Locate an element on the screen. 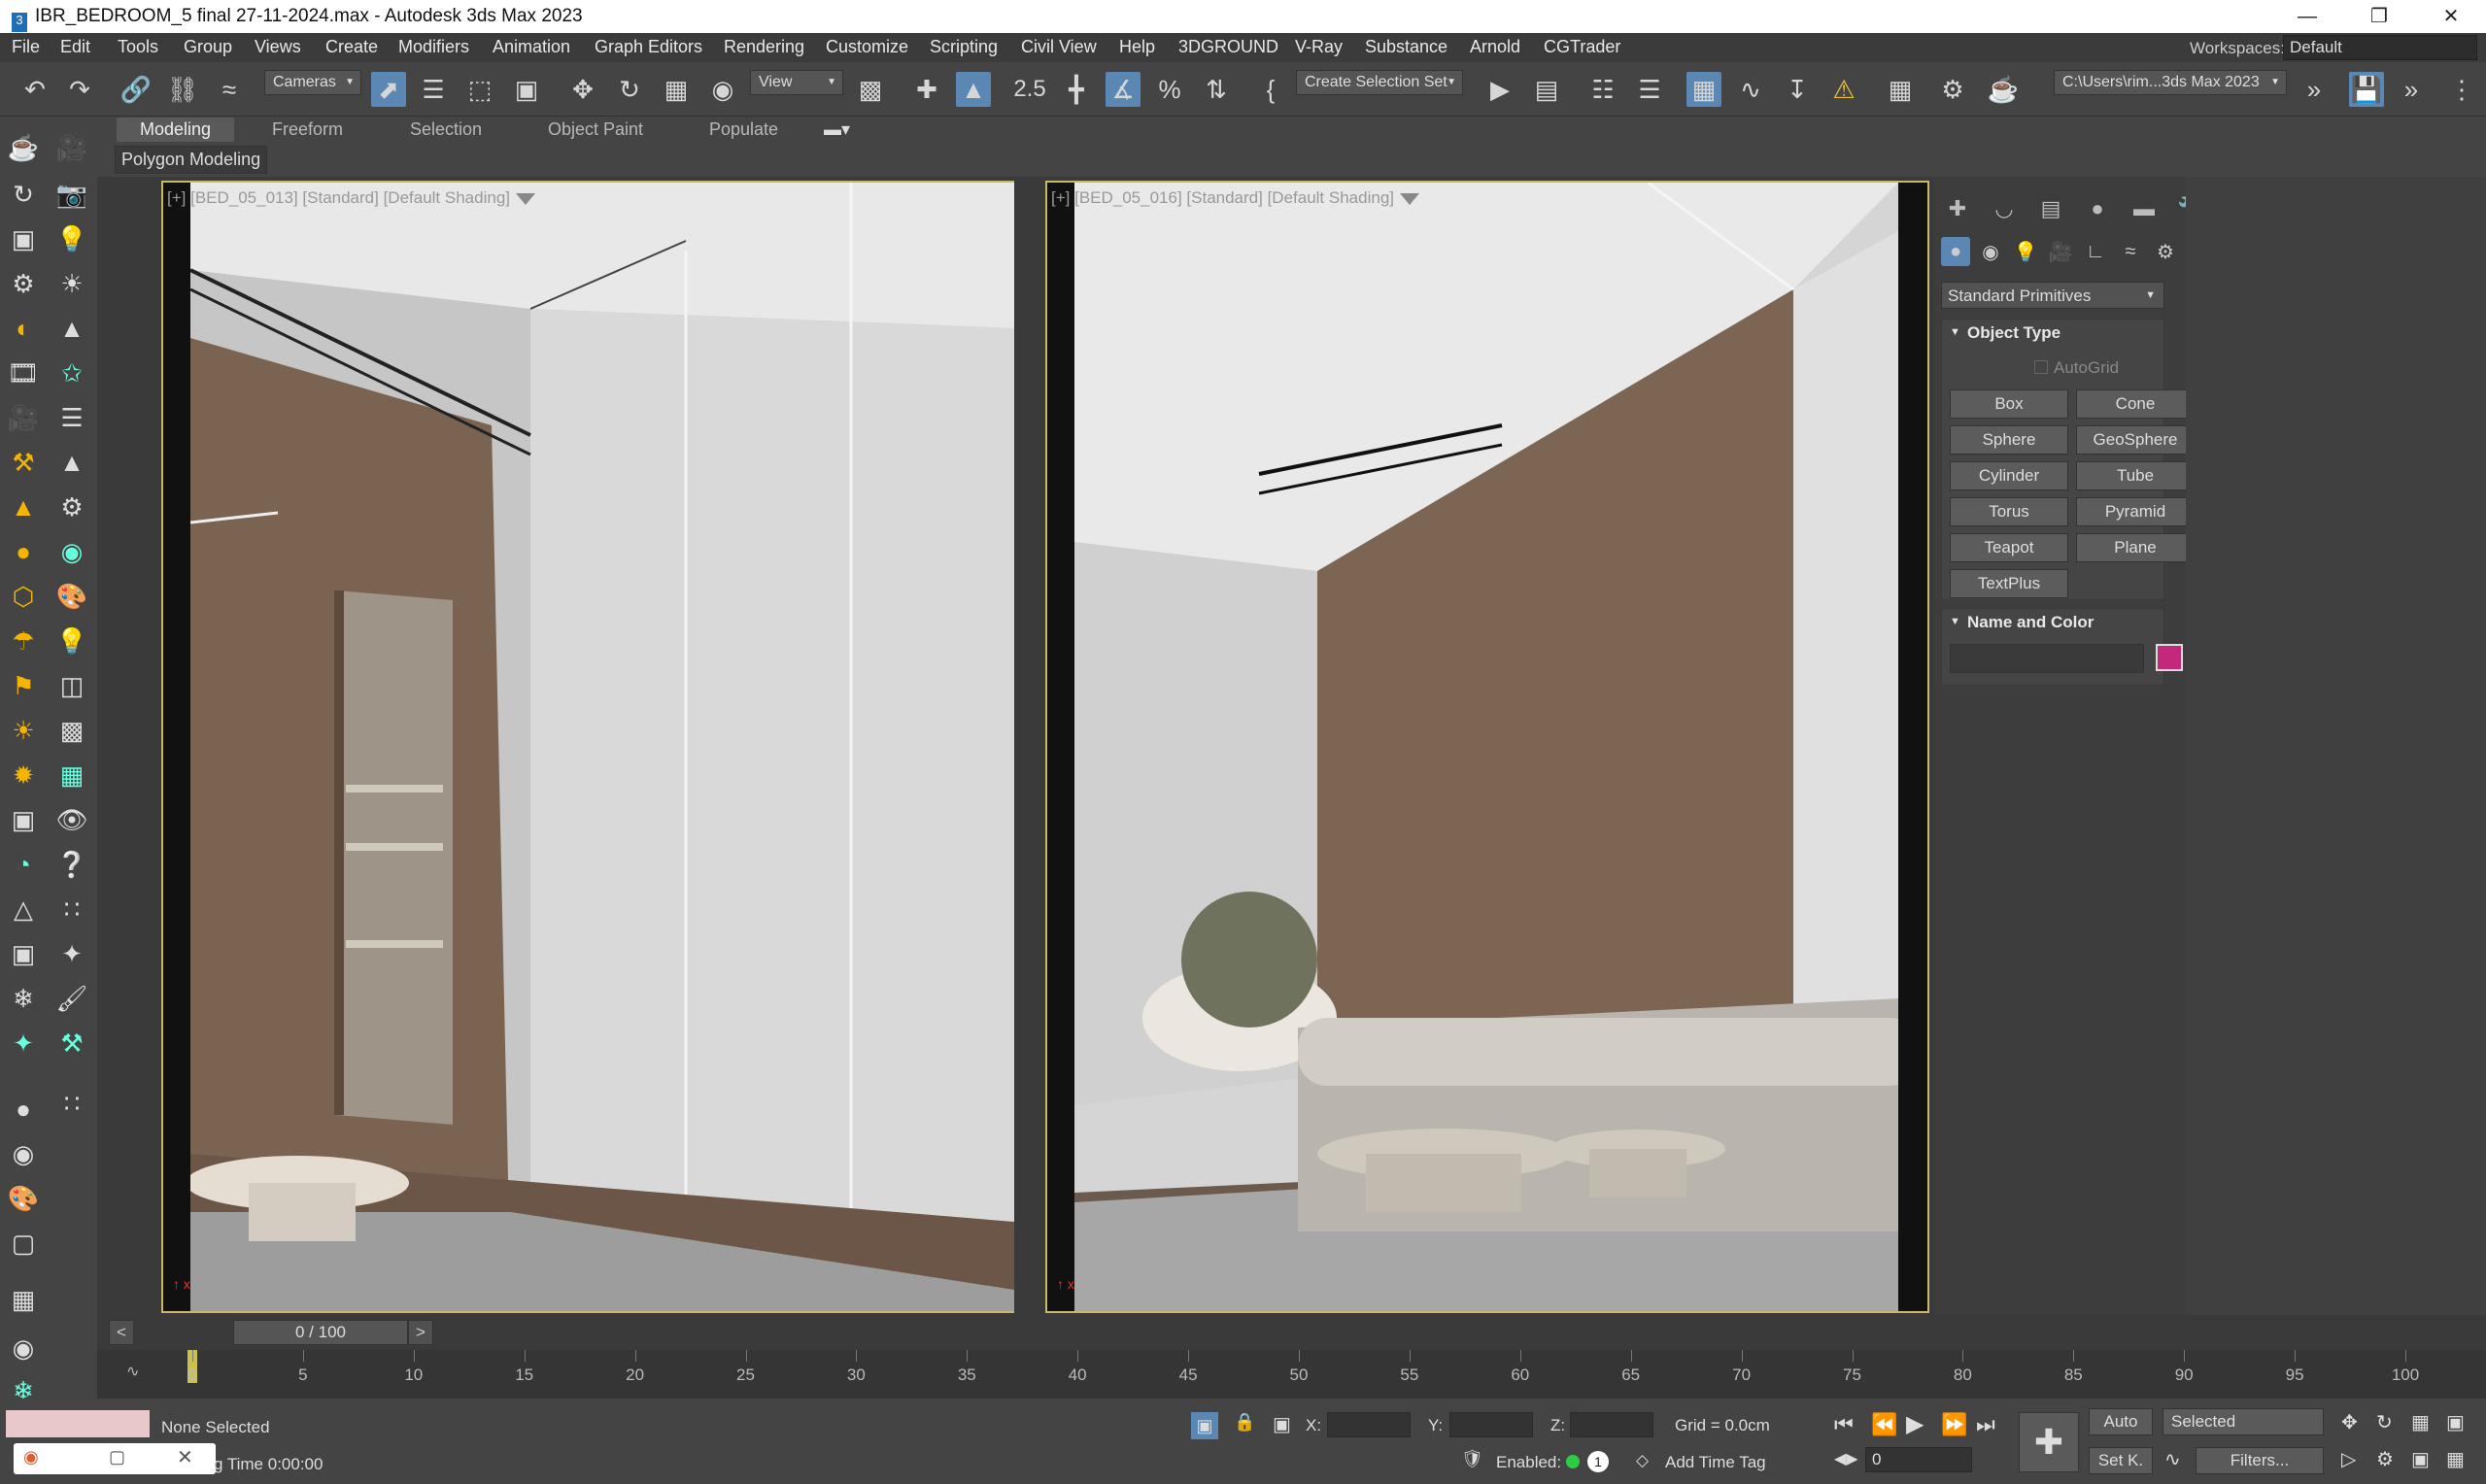  set-key-button: Set K. is located at coordinates (2121, 1460).